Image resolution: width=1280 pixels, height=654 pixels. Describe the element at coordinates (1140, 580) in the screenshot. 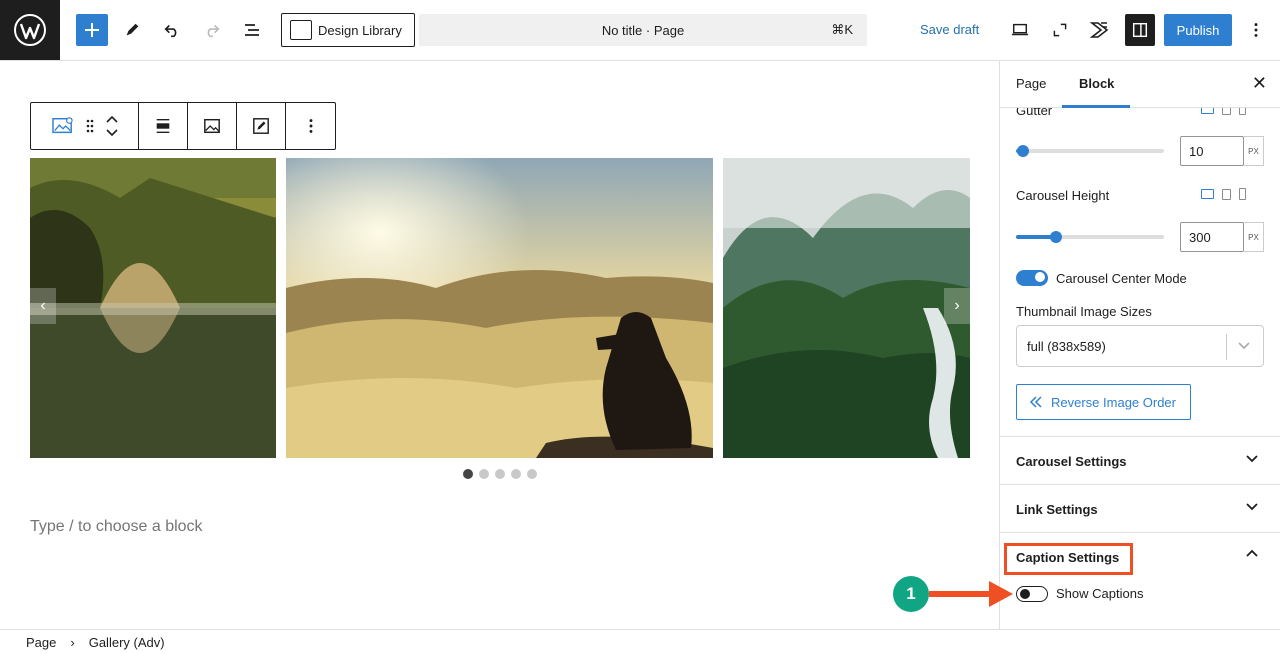

I see `caption-settings-panel: Caption Settings` at that location.